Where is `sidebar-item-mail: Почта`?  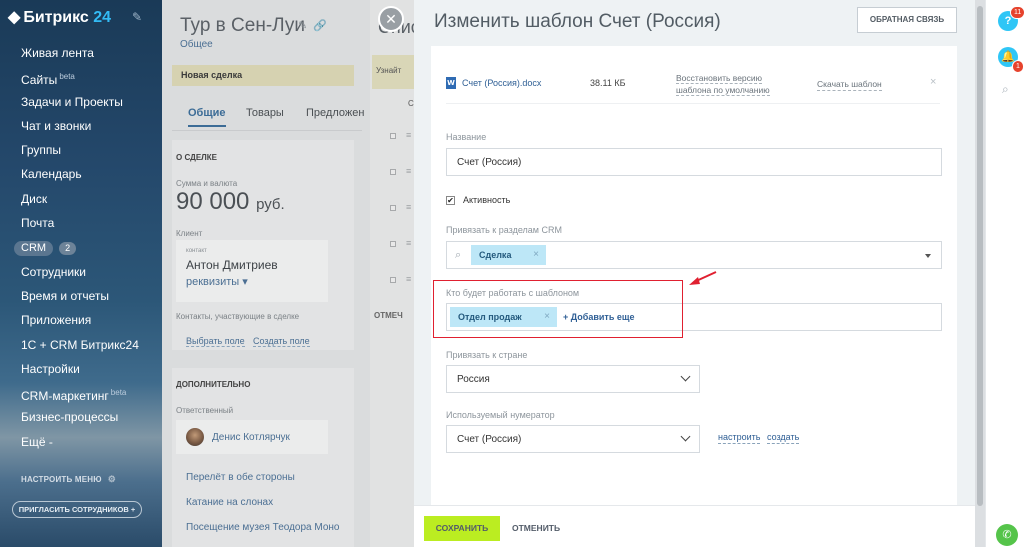 sidebar-item-mail: Почта is located at coordinates (81, 223).